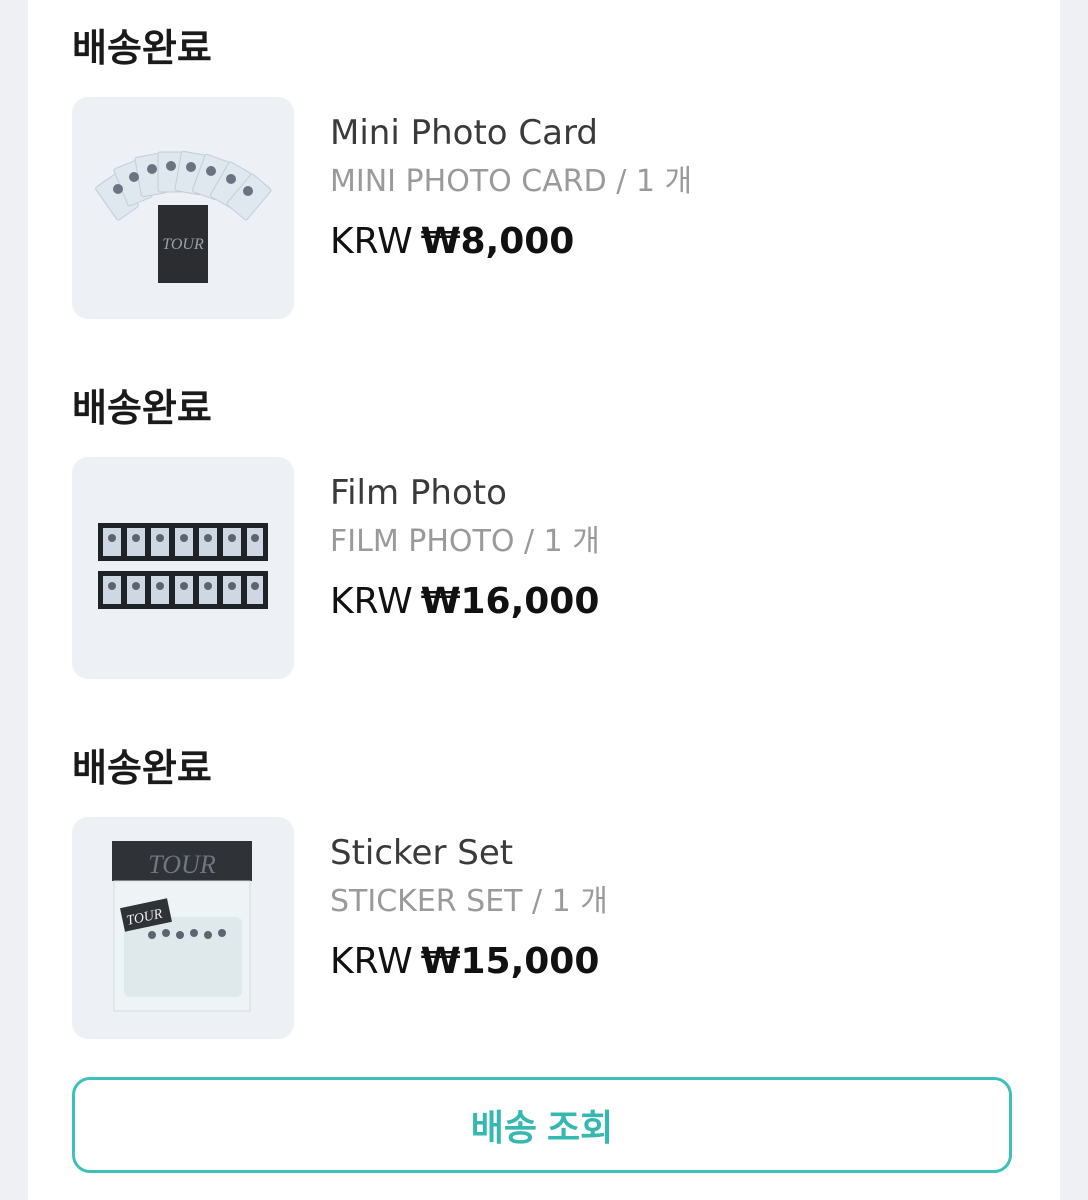 This screenshot has width=1088, height=1200. I want to click on film-strip-image, so click(183, 566).